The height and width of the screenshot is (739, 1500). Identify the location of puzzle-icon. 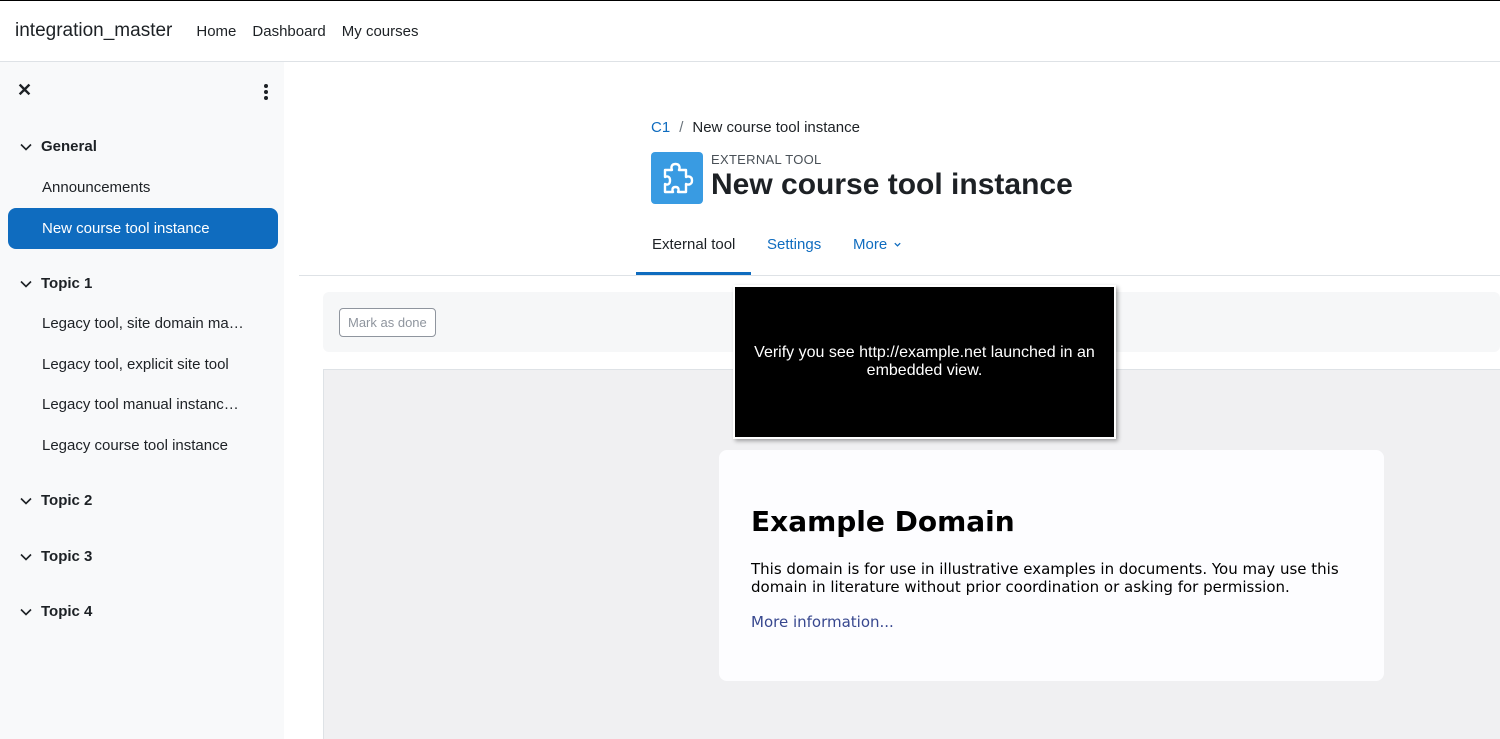
(677, 178).